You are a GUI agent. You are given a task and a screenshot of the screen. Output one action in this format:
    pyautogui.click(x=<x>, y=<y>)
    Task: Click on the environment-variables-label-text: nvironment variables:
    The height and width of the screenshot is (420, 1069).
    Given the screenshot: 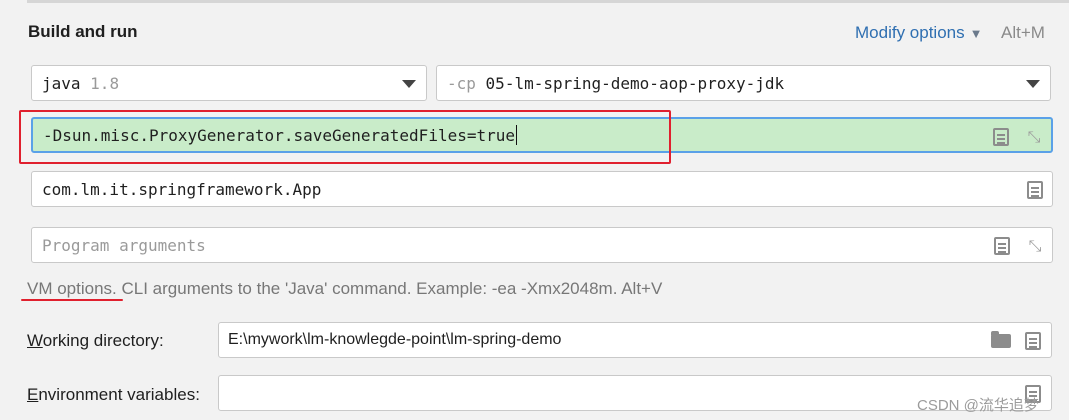 What is the action you would take?
    pyautogui.click(x=119, y=394)
    